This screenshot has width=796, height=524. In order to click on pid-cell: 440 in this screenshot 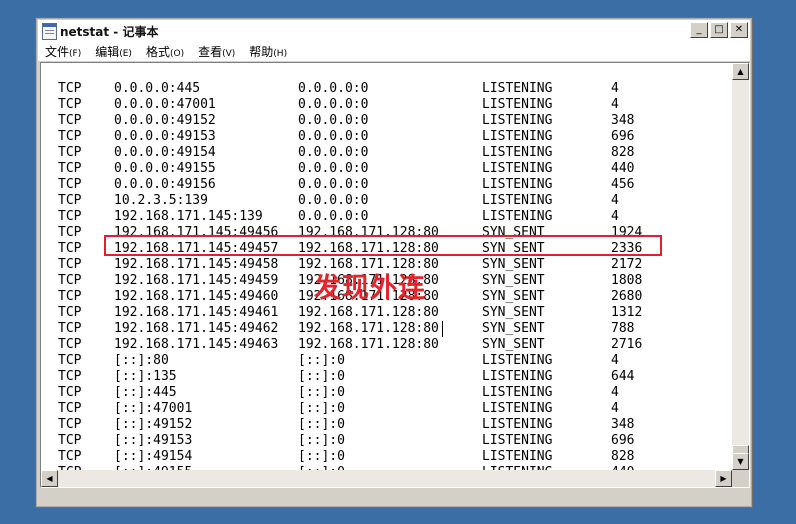, I will do `click(623, 168)`.